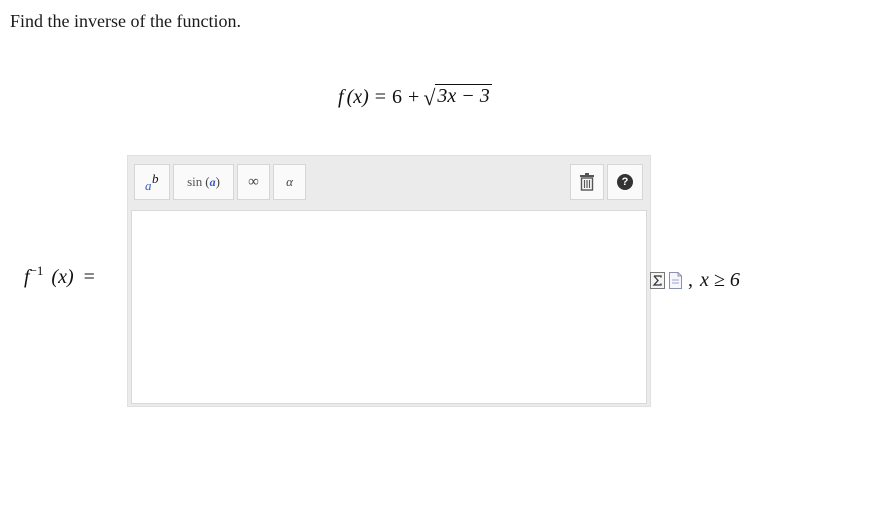 This screenshot has height=511, width=871. What do you see at coordinates (657, 280) in the screenshot?
I see `sum-icon` at bounding box center [657, 280].